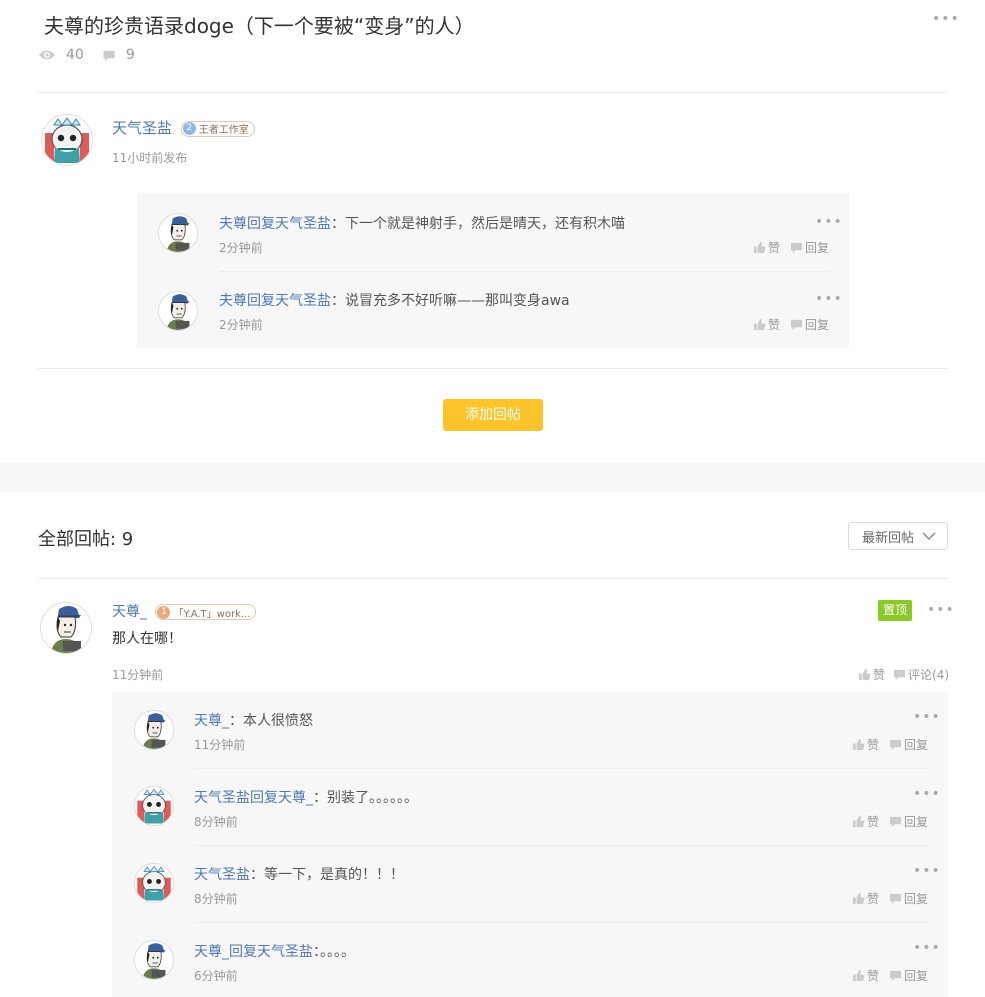 Image resolution: width=985 pixels, height=997 pixels. I want to click on author-name: 天气圣盐, so click(142, 128).